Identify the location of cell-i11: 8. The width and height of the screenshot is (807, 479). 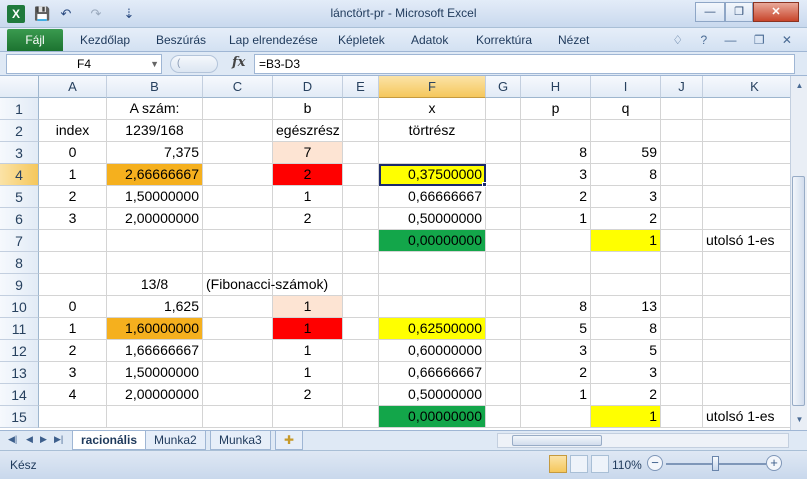
(626, 329).